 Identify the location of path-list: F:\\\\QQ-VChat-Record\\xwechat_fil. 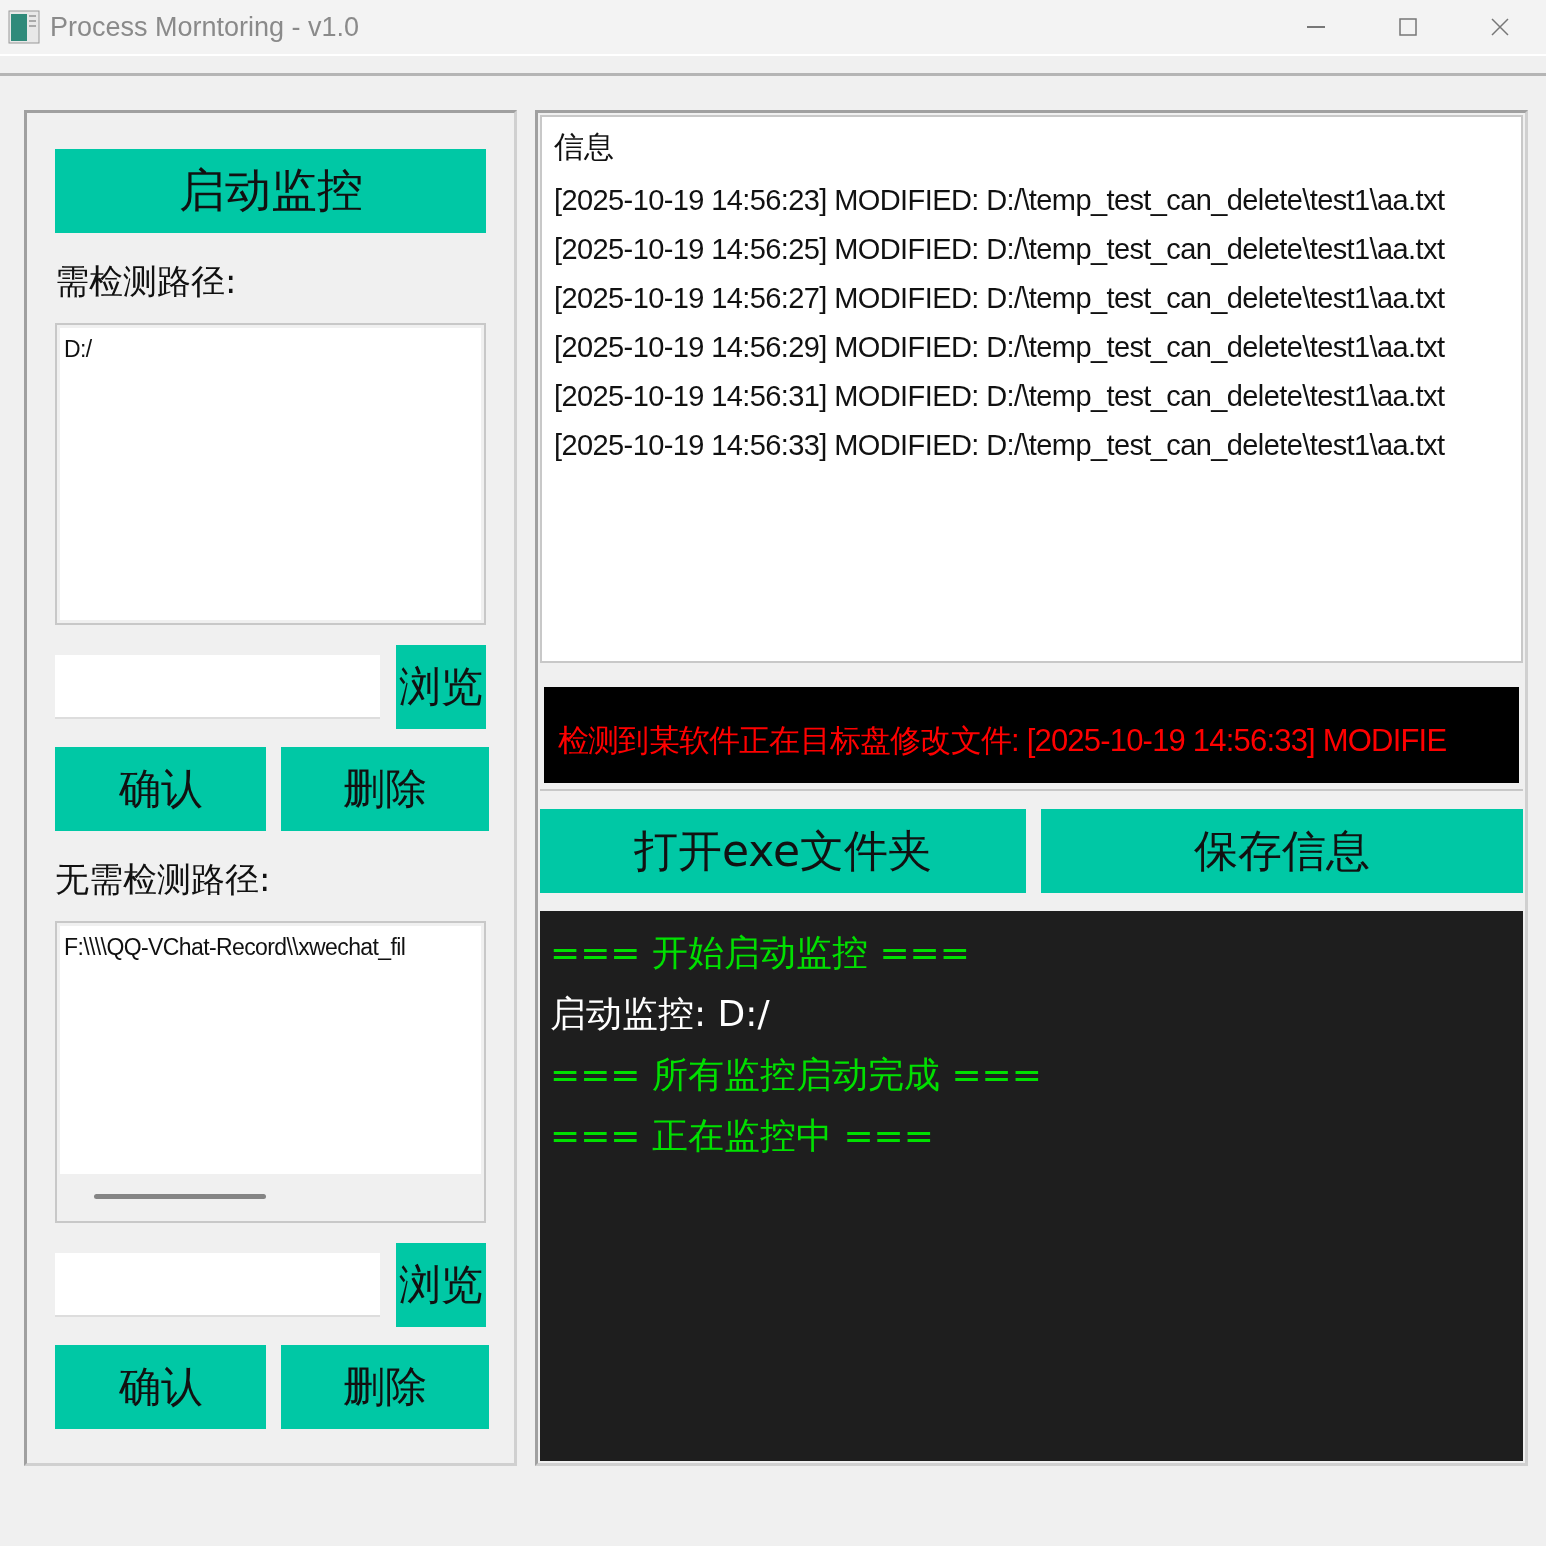
(270, 1072).